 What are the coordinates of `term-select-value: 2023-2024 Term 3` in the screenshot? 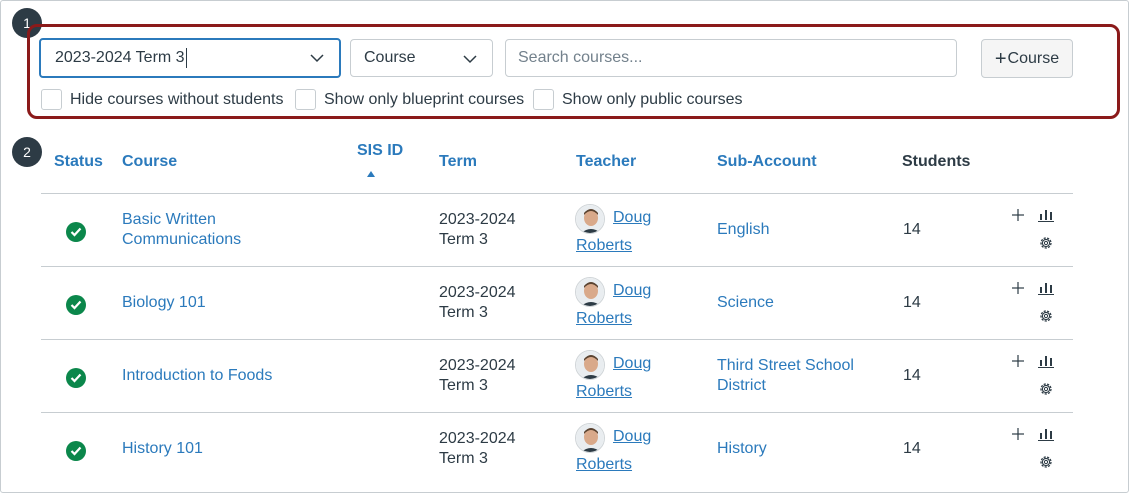 It's located at (120, 57).